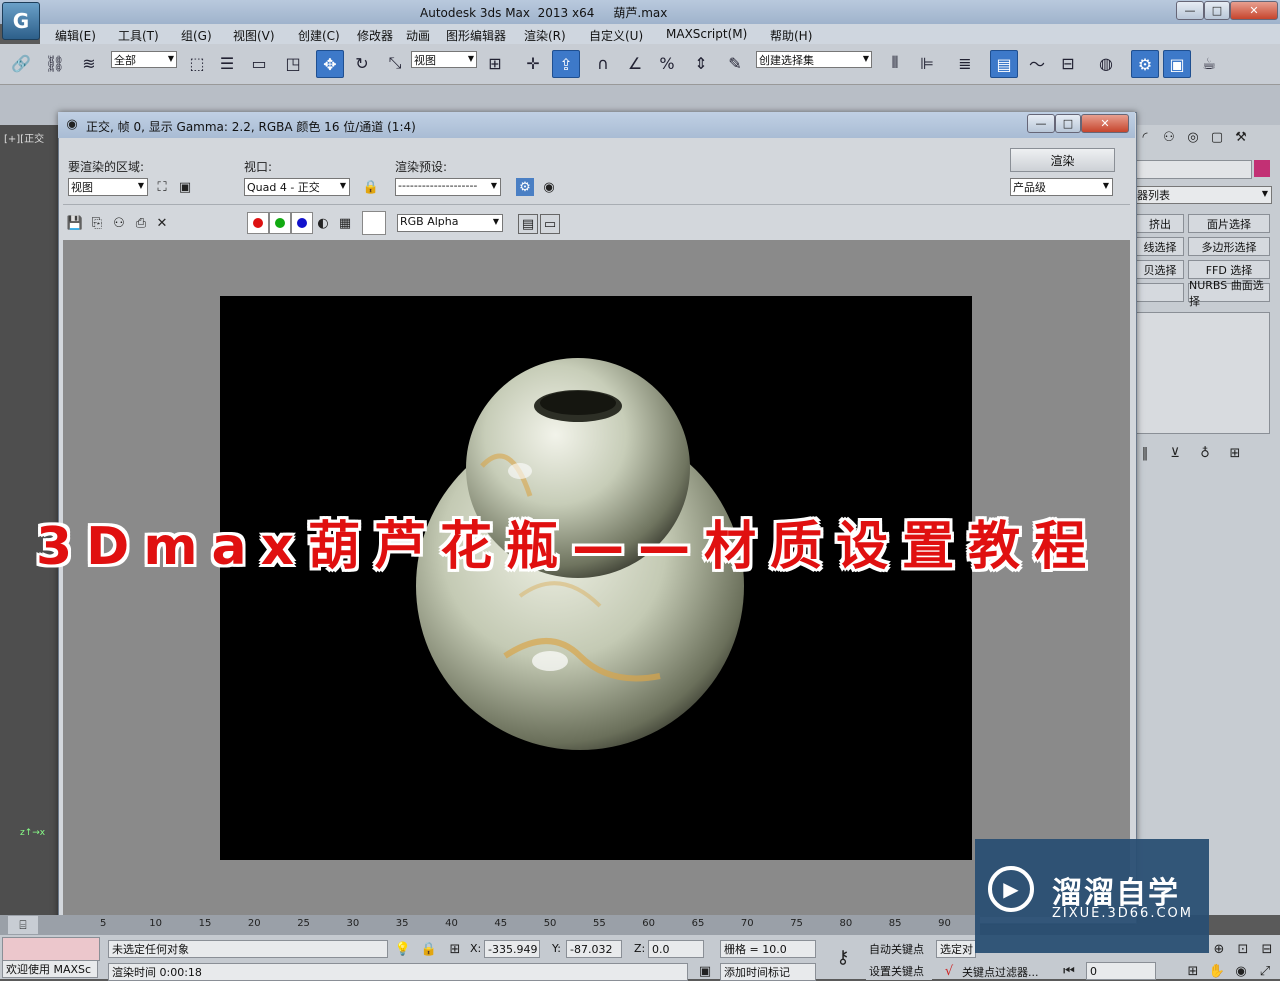 This screenshot has height=981, width=1280. What do you see at coordinates (1160, 292) in the screenshot?
I see `modifier-empty-button` at bounding box center [1160, 292].